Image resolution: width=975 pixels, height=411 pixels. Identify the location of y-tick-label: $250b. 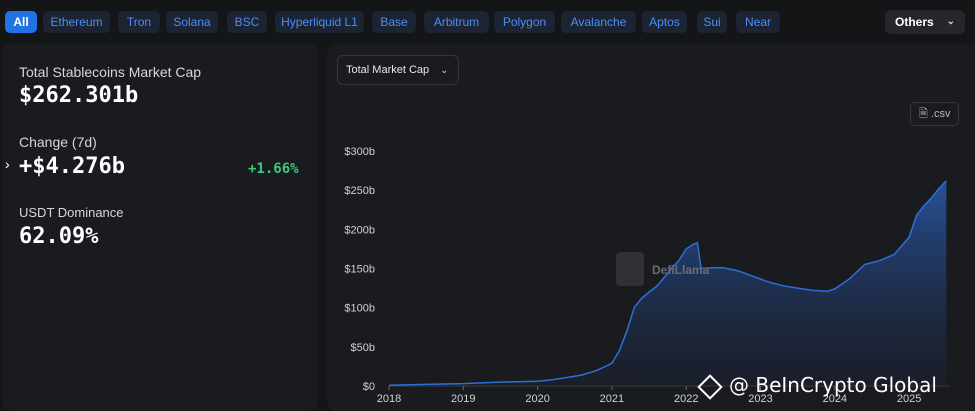
(359, 191).